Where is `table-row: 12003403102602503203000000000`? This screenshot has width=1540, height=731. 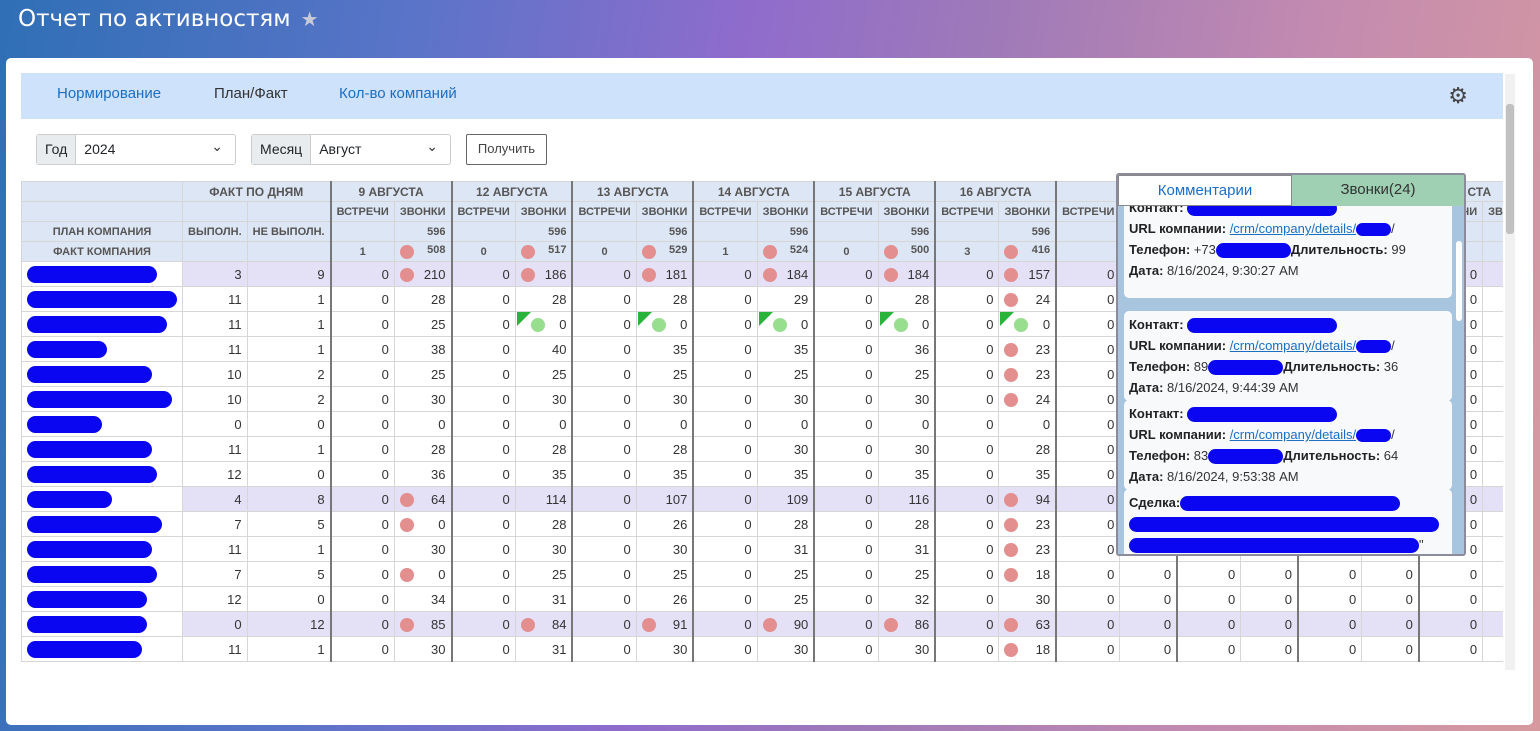 table-row: 12003403102602503203000000000 is located at coordinates (762, 599).